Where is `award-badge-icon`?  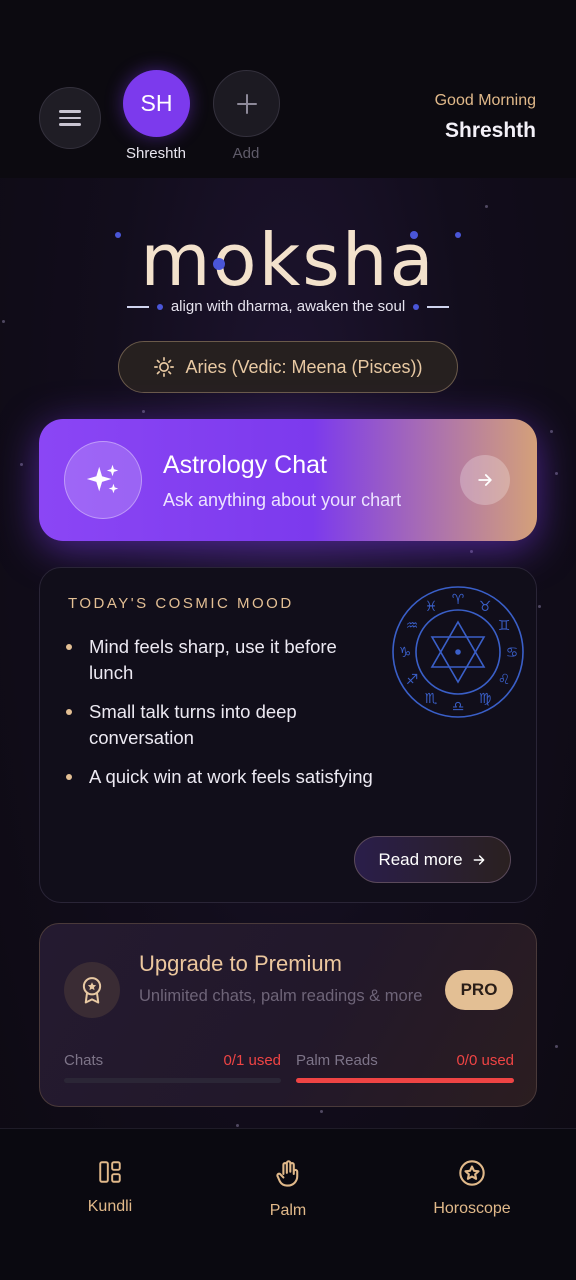
award-badge-icon is located at coordinates (92, 990).